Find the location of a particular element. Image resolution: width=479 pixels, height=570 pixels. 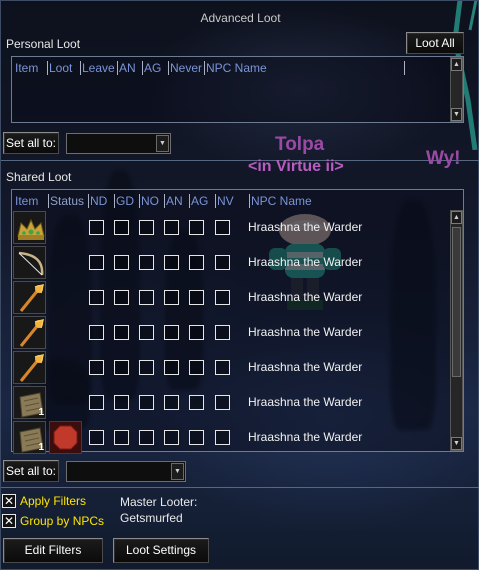

window-title: Advanced Loot is located at coordinates (240, 18).